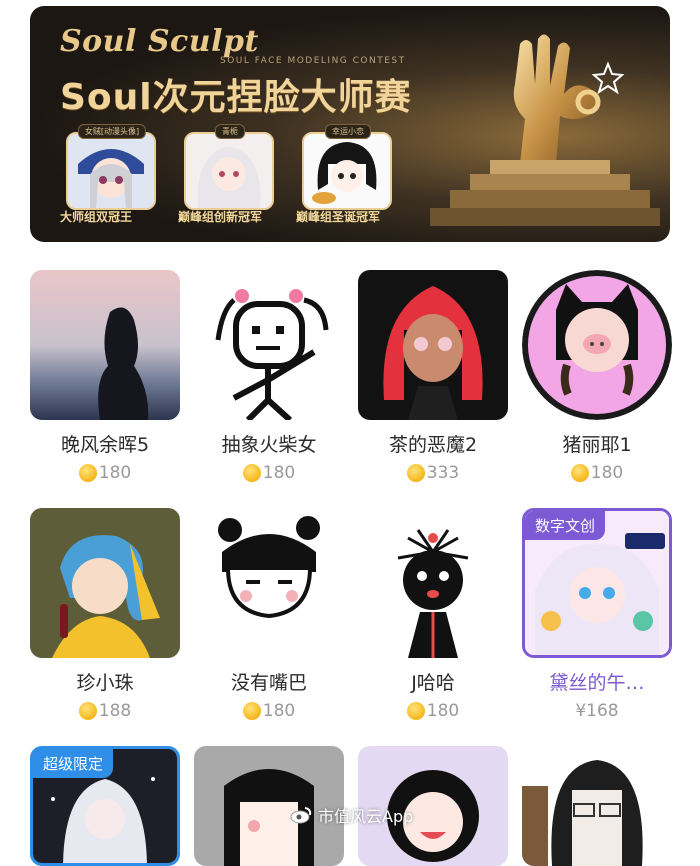  I want to click on product-card: 猪丽耶1 180, so click(597, 376).